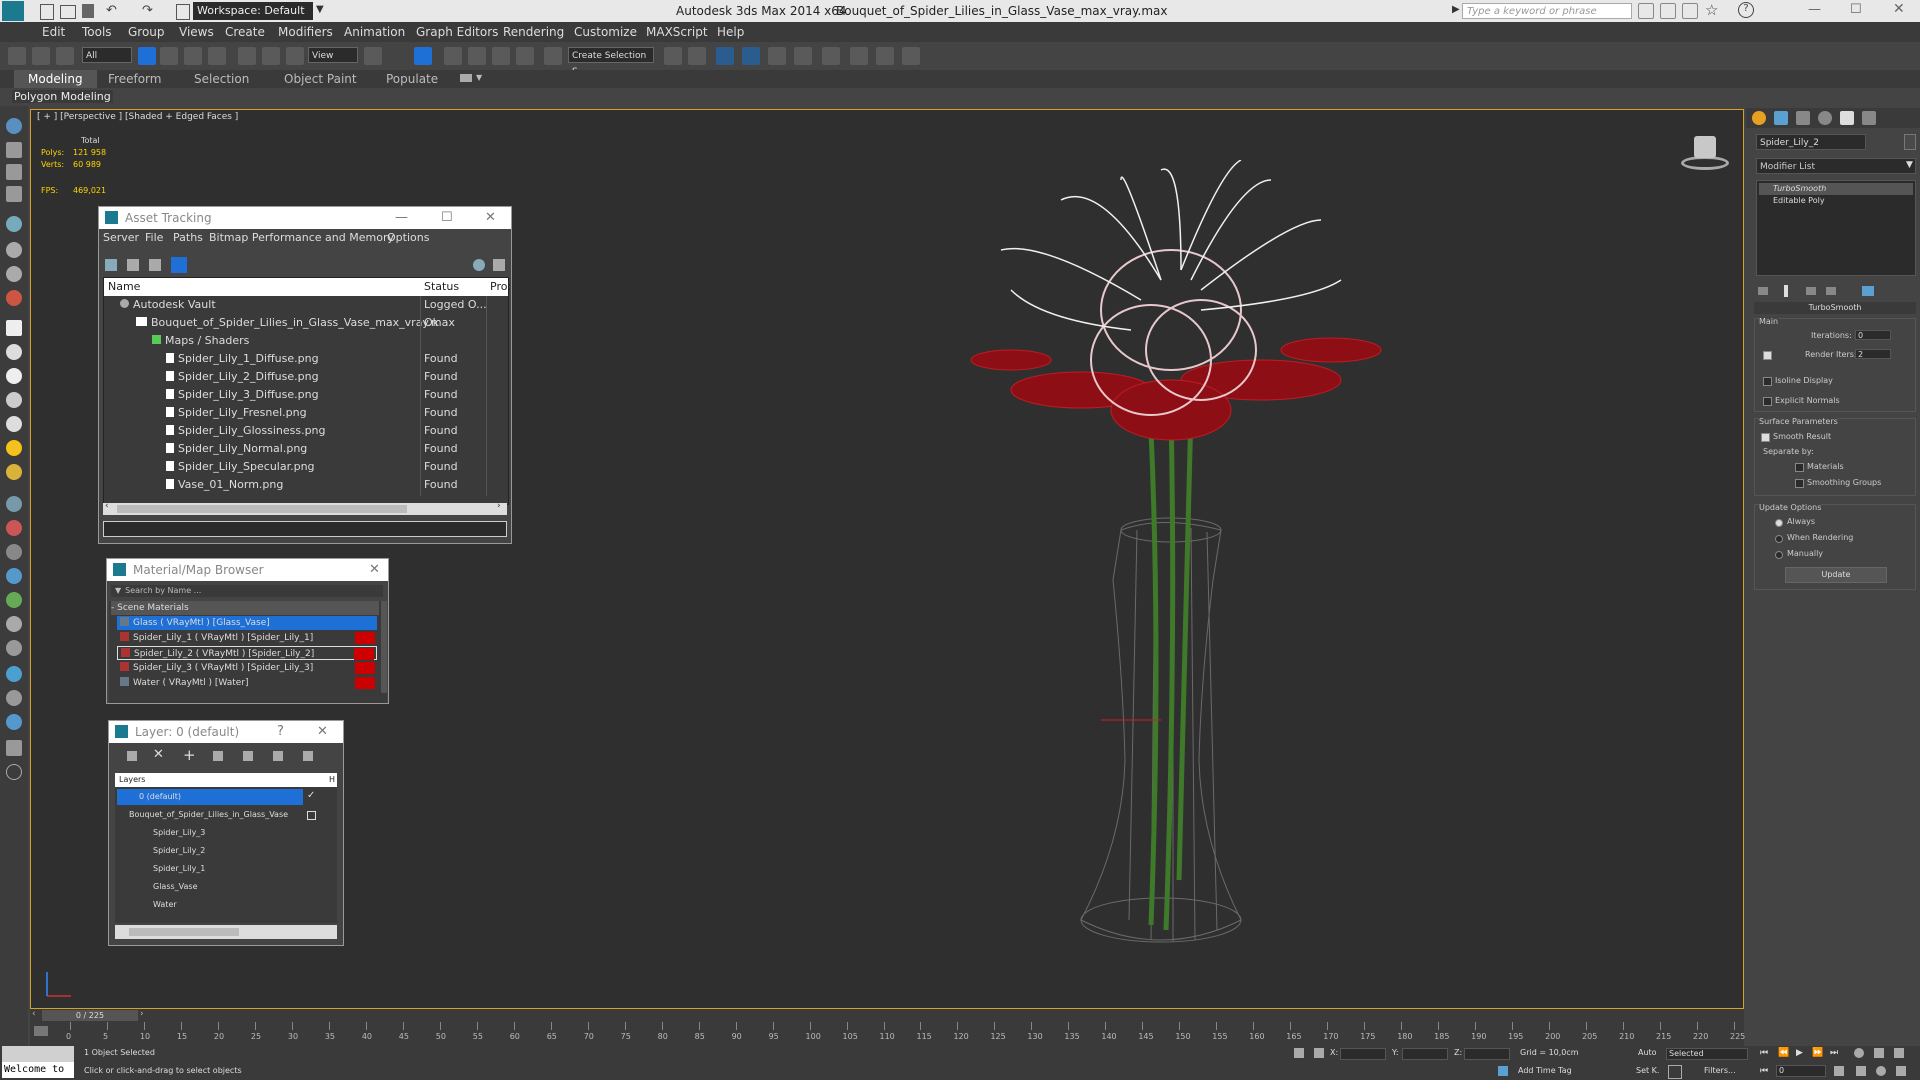 Image resolution: width=1920 pixels, height=1080 pixels. Describe the element at coordinates (217, 56) in the screenshot. I see `window-crossing-icon` at that location.